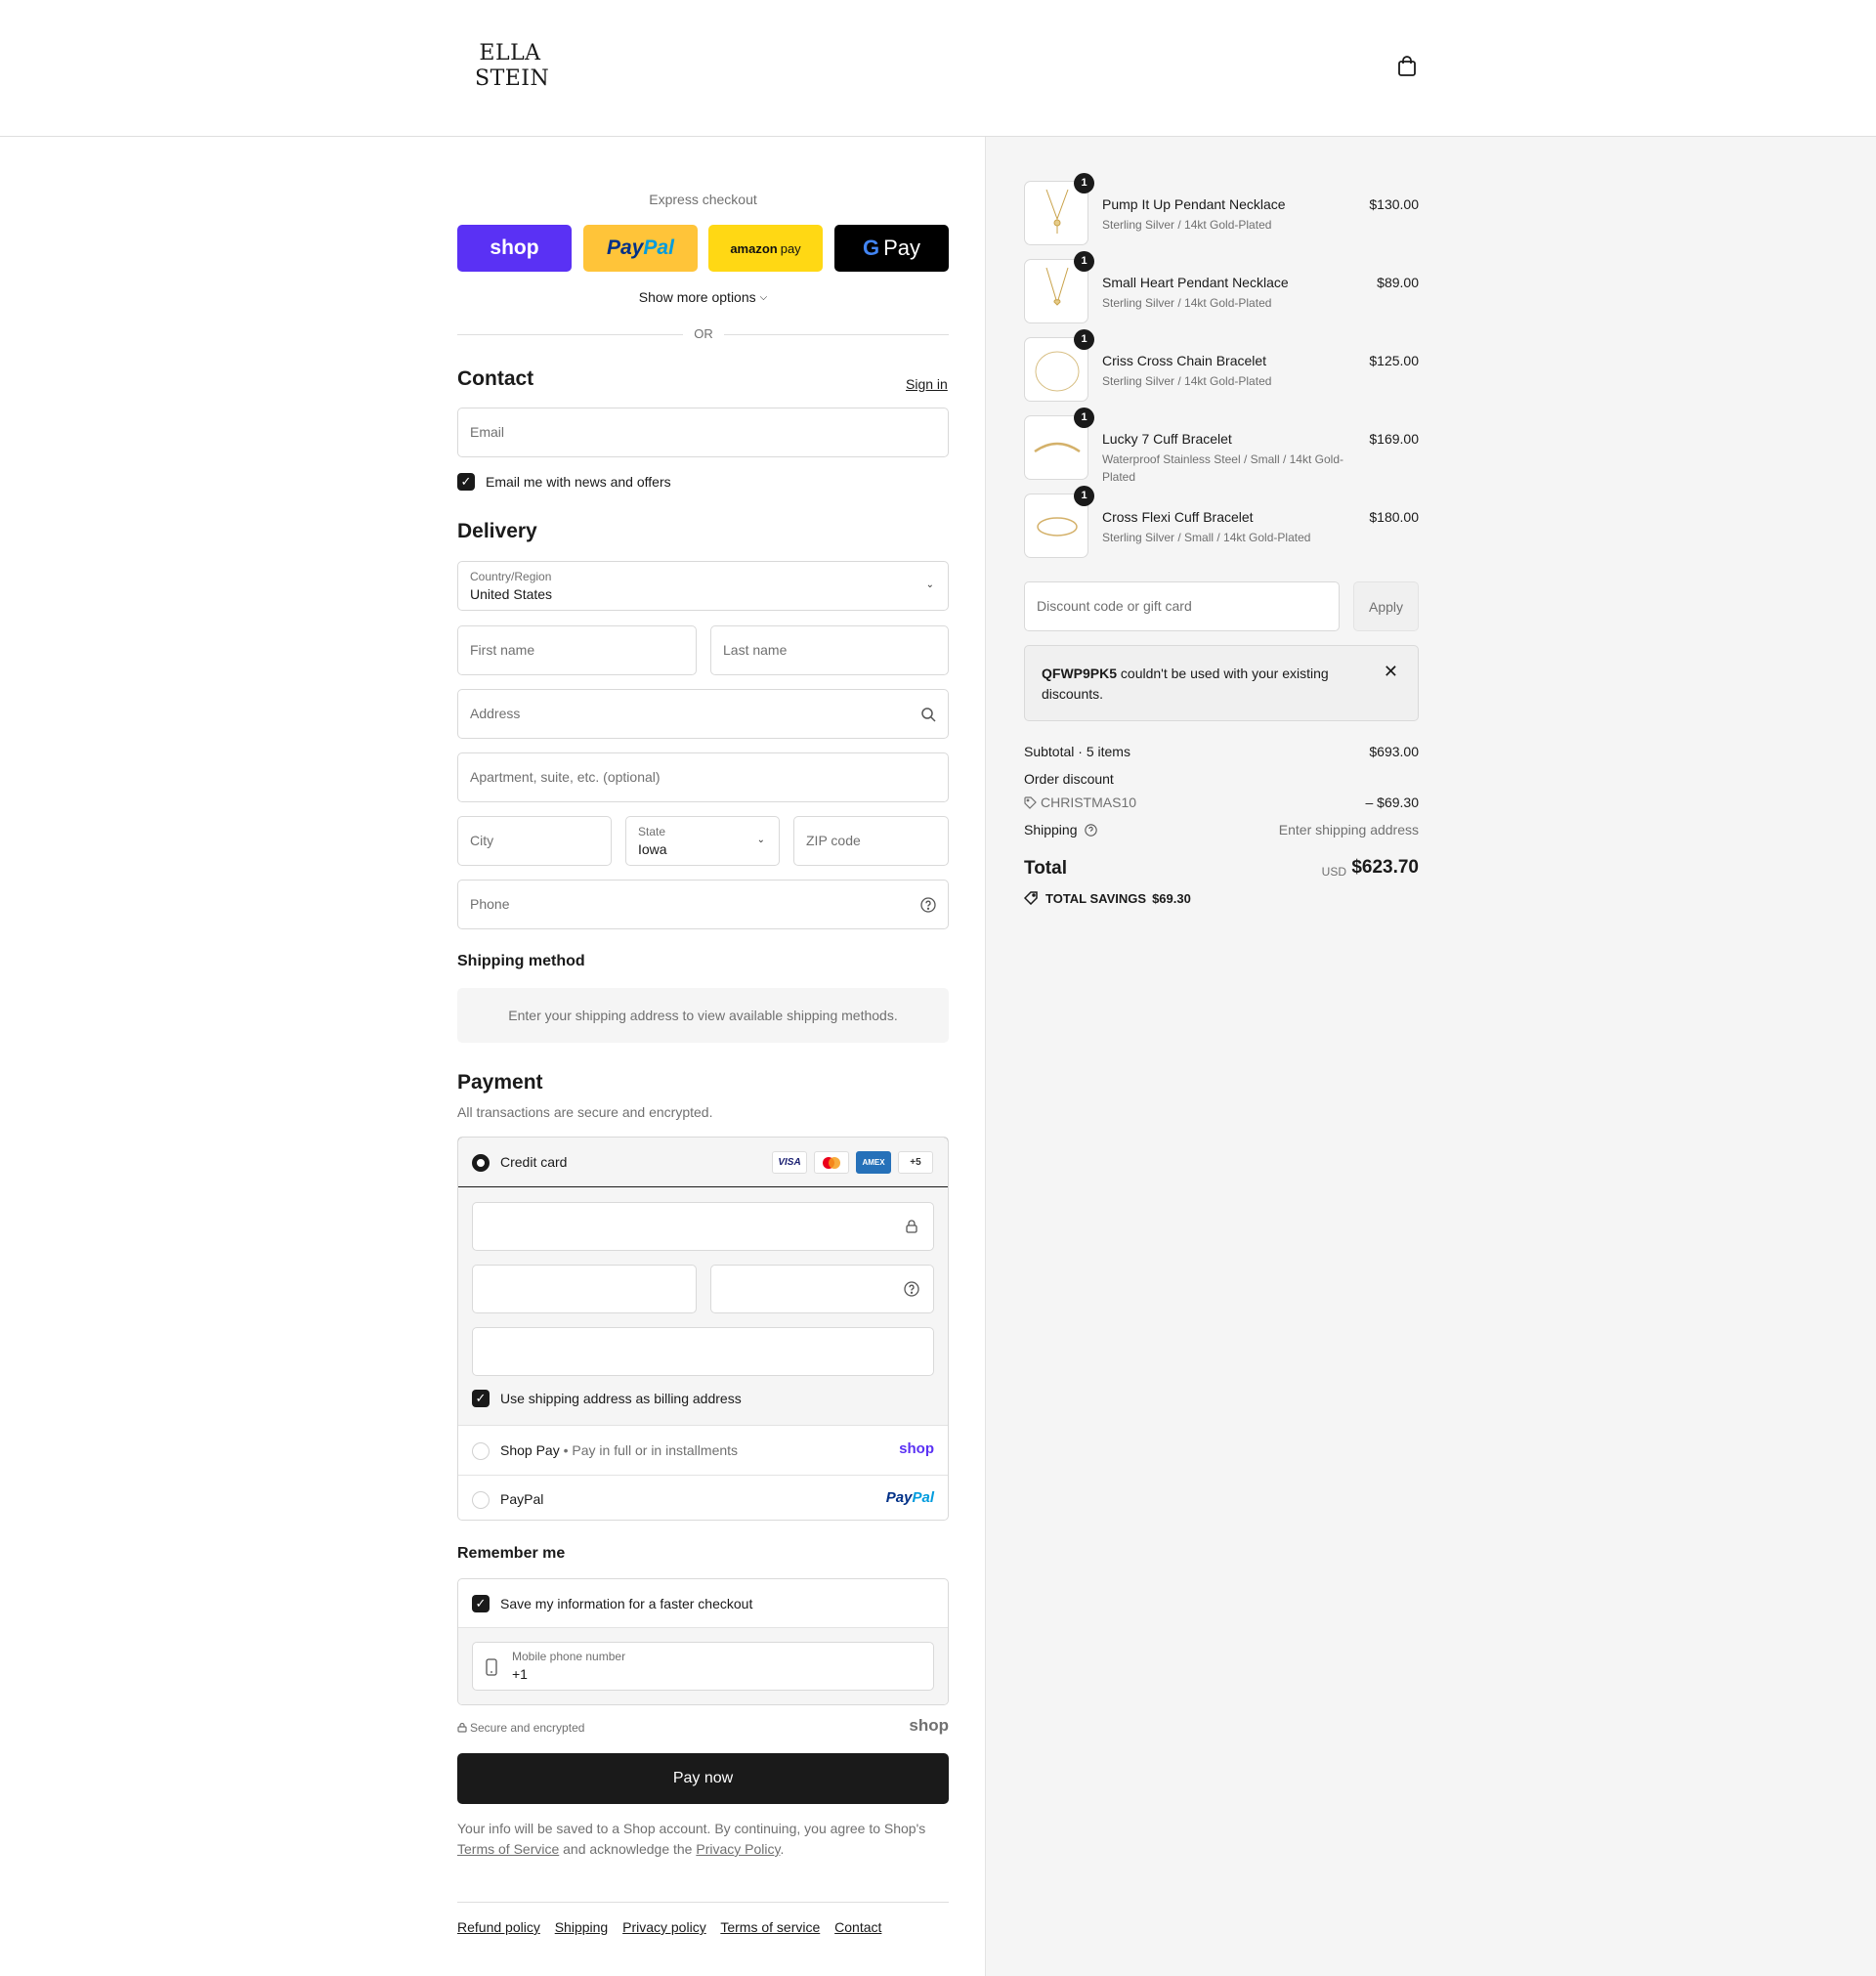  What do you see at coordinates (916, 1449) in the screenshot?
I see `shop-logo: shop` at bounding box center [916, 1449].